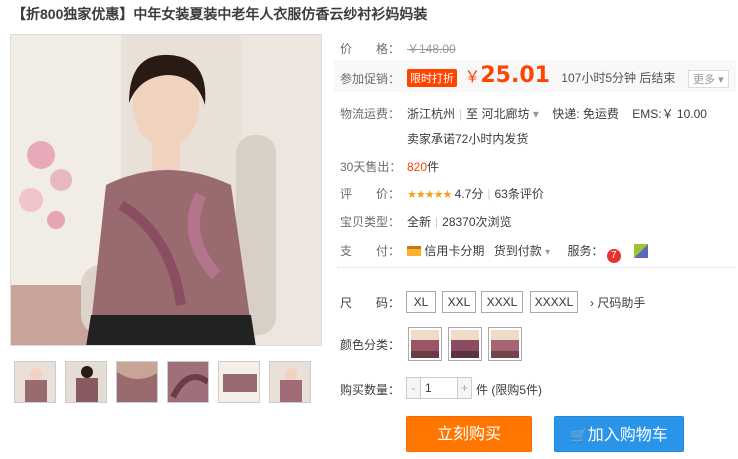 Image resolution: width=738 pixels, height=459 pixels. What do you see at coordinates (621, 303) in the screenshot?
I see `size-helper-label: 尺码助手` at bounding box center [621, 303].